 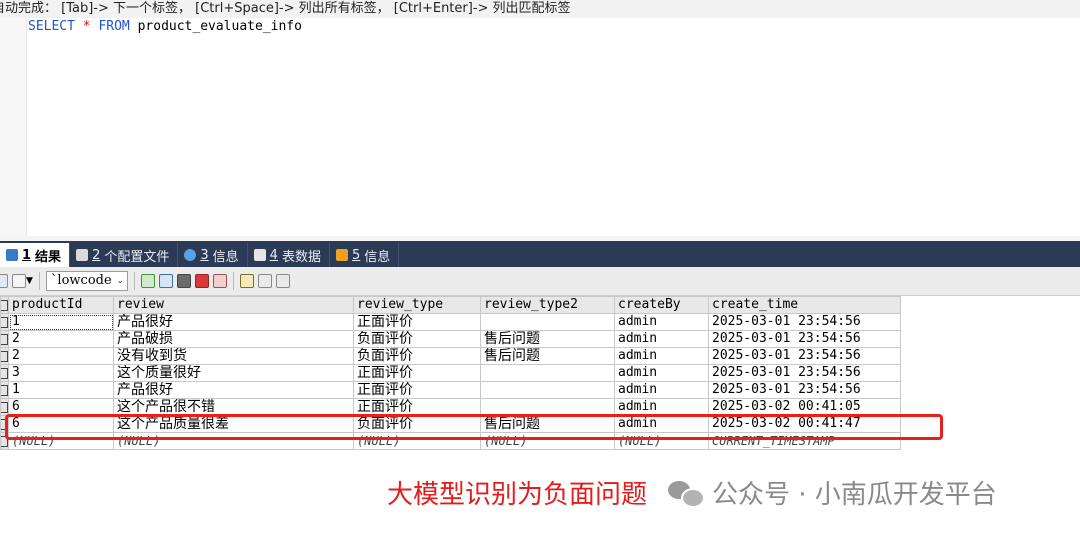 I want to click on tab-info: 5 信息, so click(x=365, y=255).